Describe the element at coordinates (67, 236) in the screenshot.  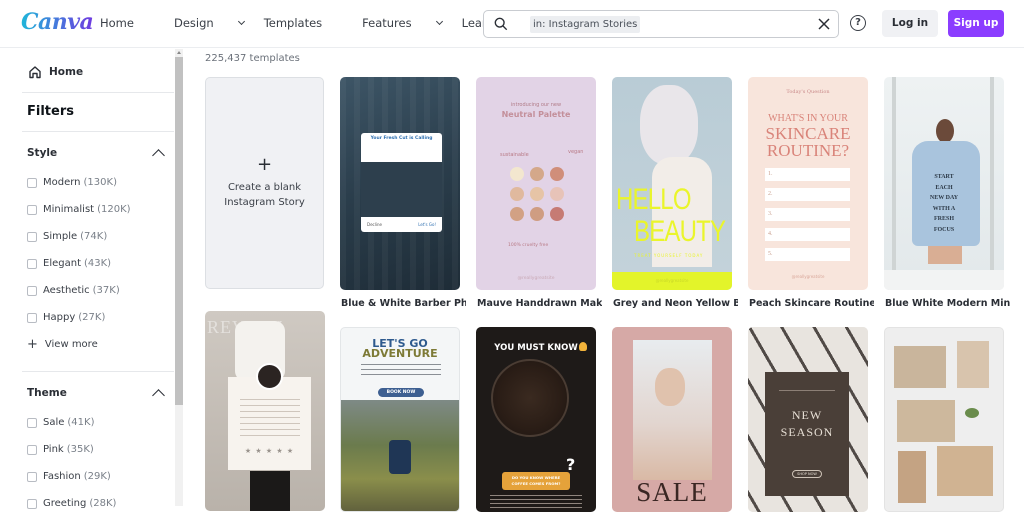
I see `filter-option: Simple (74K)` at that location.